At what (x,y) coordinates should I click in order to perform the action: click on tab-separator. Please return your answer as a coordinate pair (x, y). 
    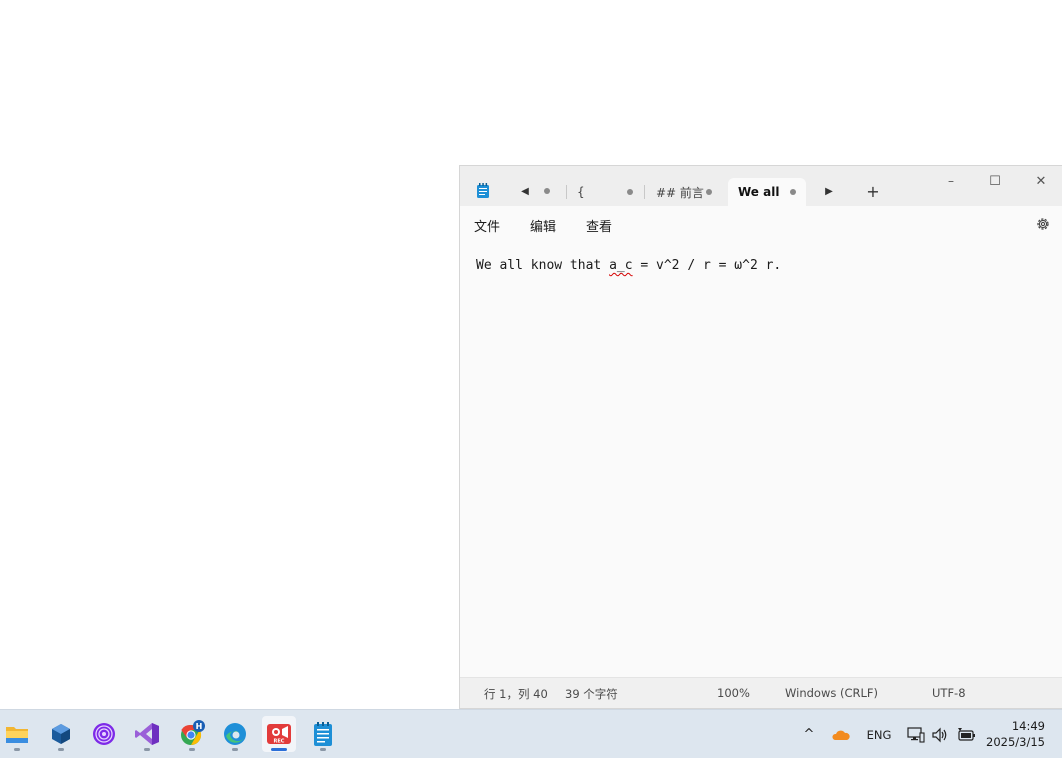
    Looking at the image, I should click on (644, 192).